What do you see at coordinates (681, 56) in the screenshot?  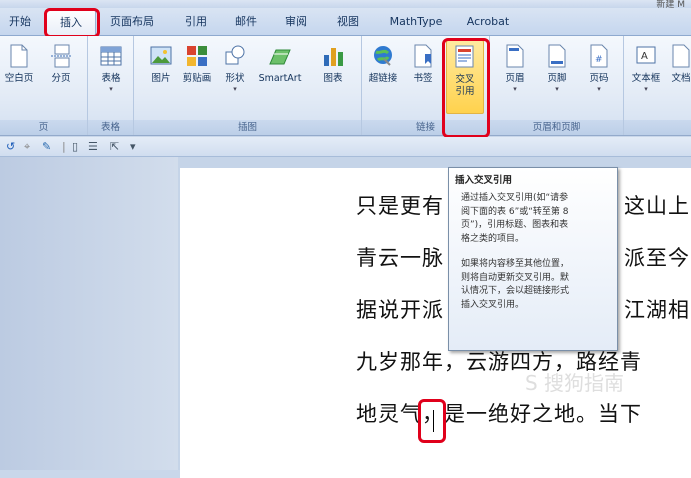 I see `document-parts-icon` at bounding box center [681, 56].